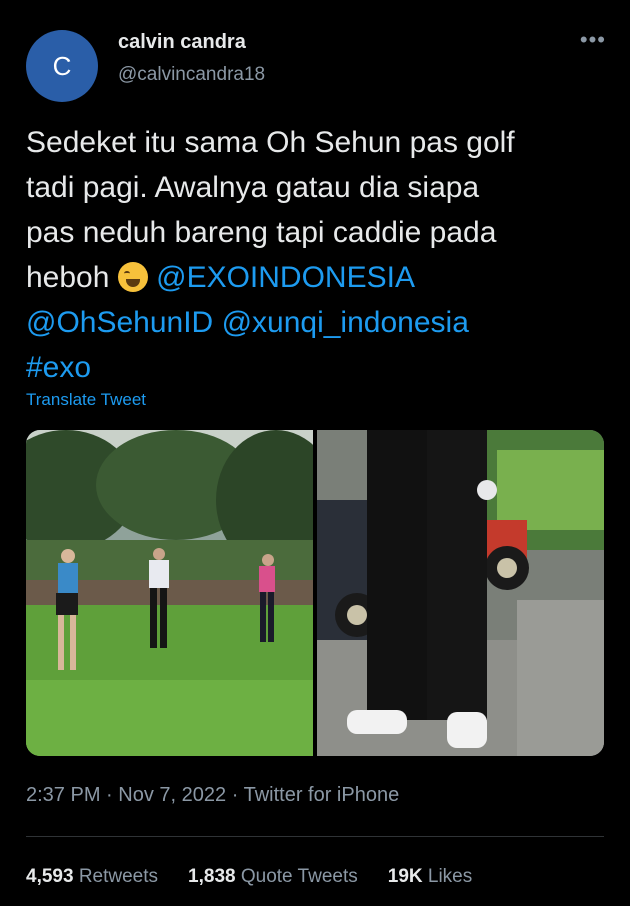 Image resolution: width=630 pixels, height=906 pixels. I want to click on tweet-word: heboh, so click(68, 277).